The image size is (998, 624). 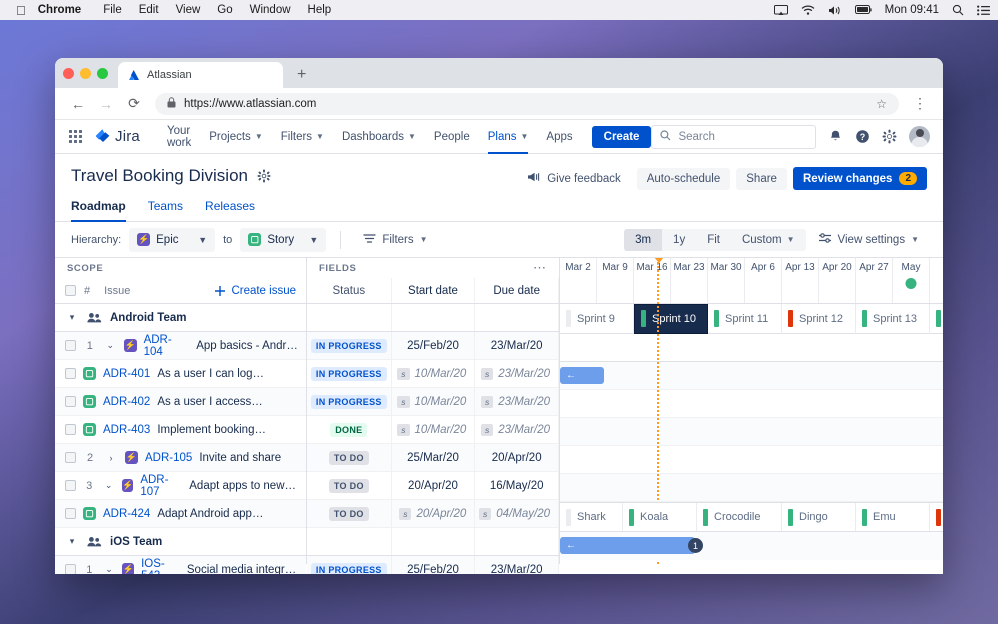 What do you see at coordinates (168, 458) in the screenshot?
I see `issue-key: ADR-105` at bounding box center [168, 458].